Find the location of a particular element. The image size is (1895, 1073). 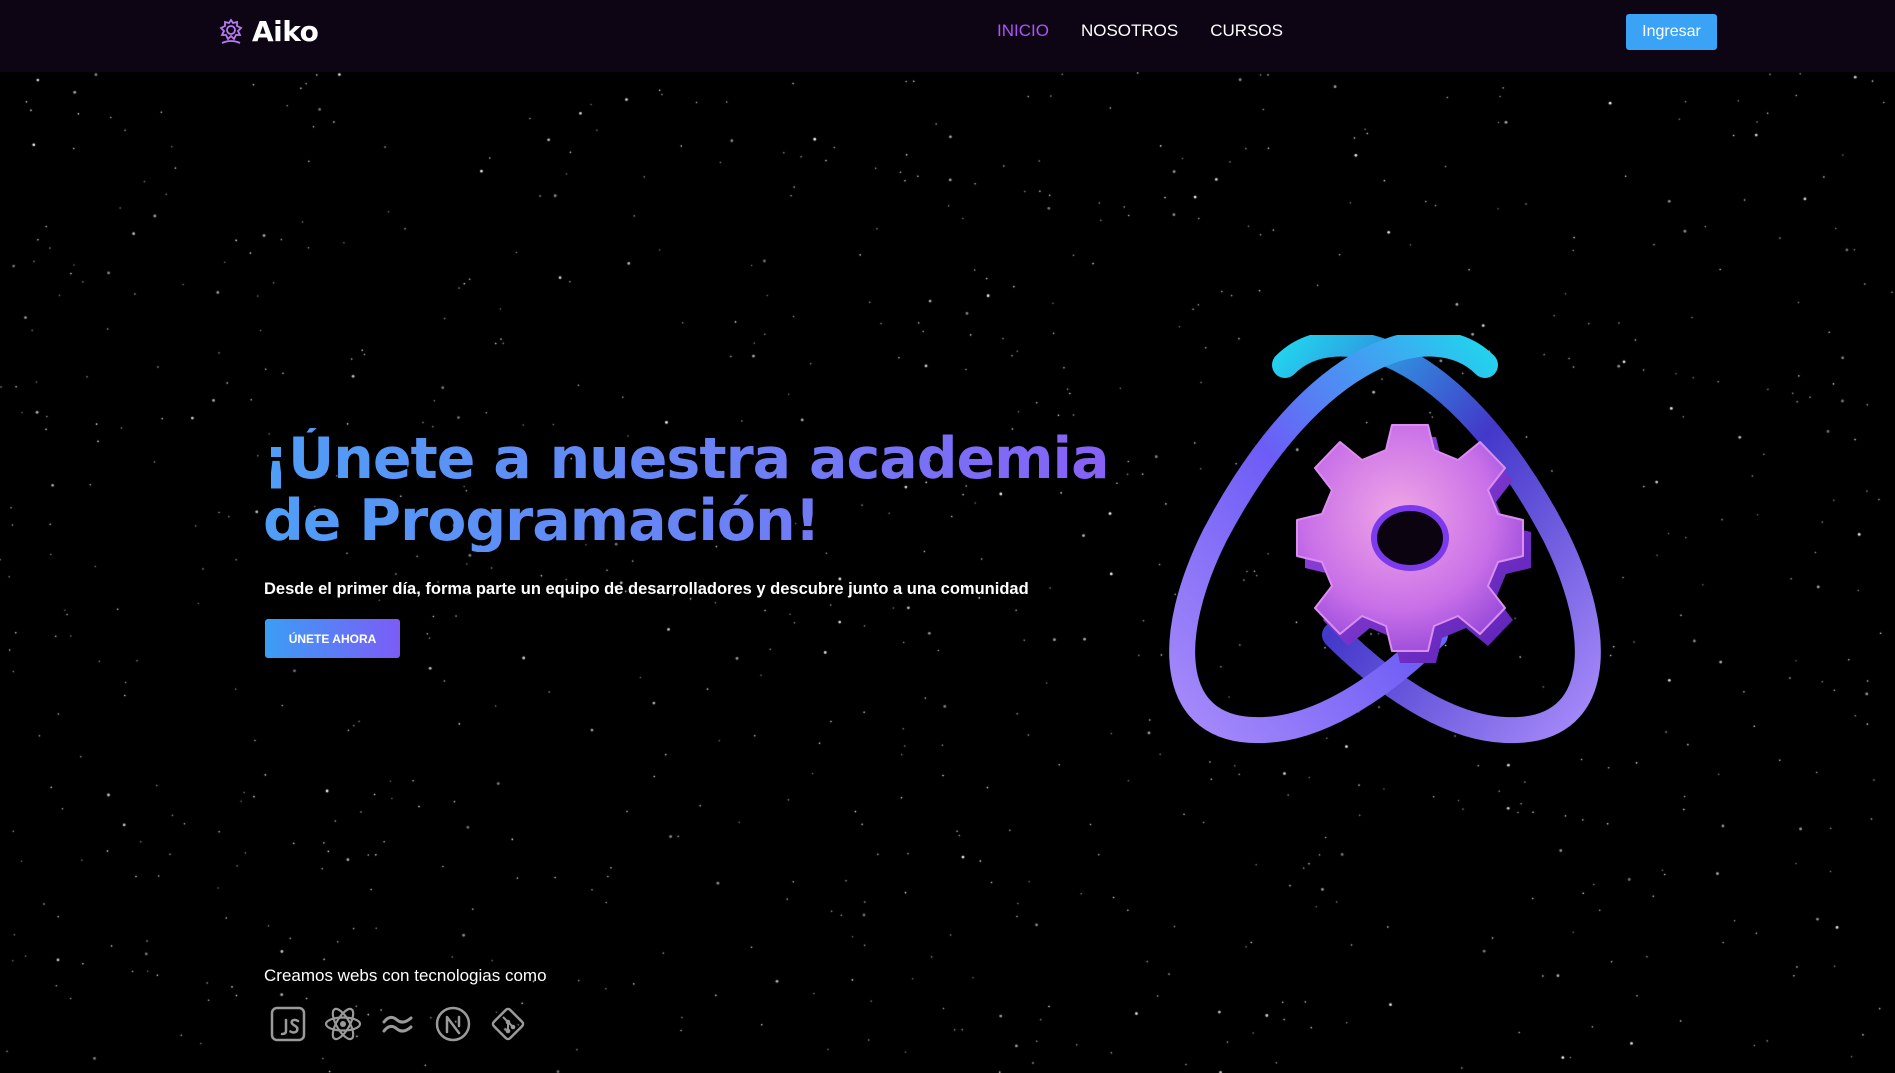

join-now-button: ÚNETE AHORA is located at coordinates (332, 638).